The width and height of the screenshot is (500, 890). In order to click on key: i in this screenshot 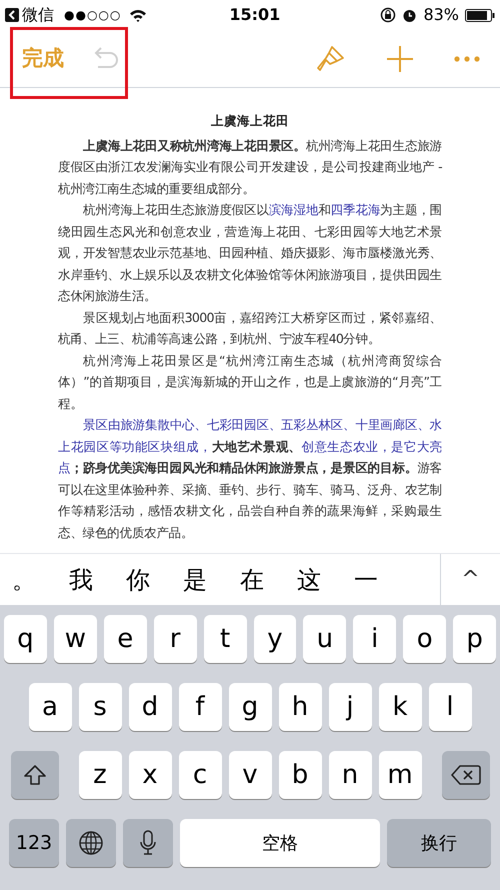, I will do `click(374, 639)`.